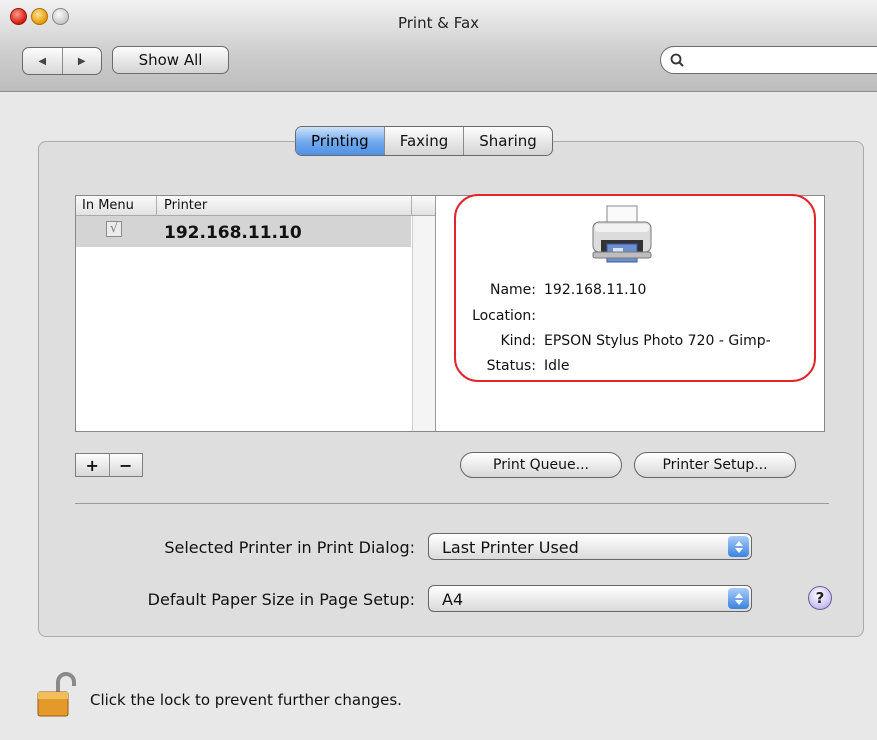 The image size is (877, 740). What do you see at coordinates (557, 366) in the screenshot?
I see `status-value: Idle` at bounding box center [557, 366].